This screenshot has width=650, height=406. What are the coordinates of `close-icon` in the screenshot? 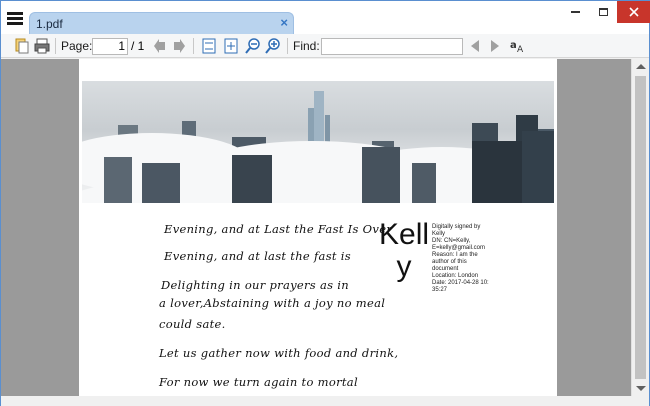 It's located at (633, 12).